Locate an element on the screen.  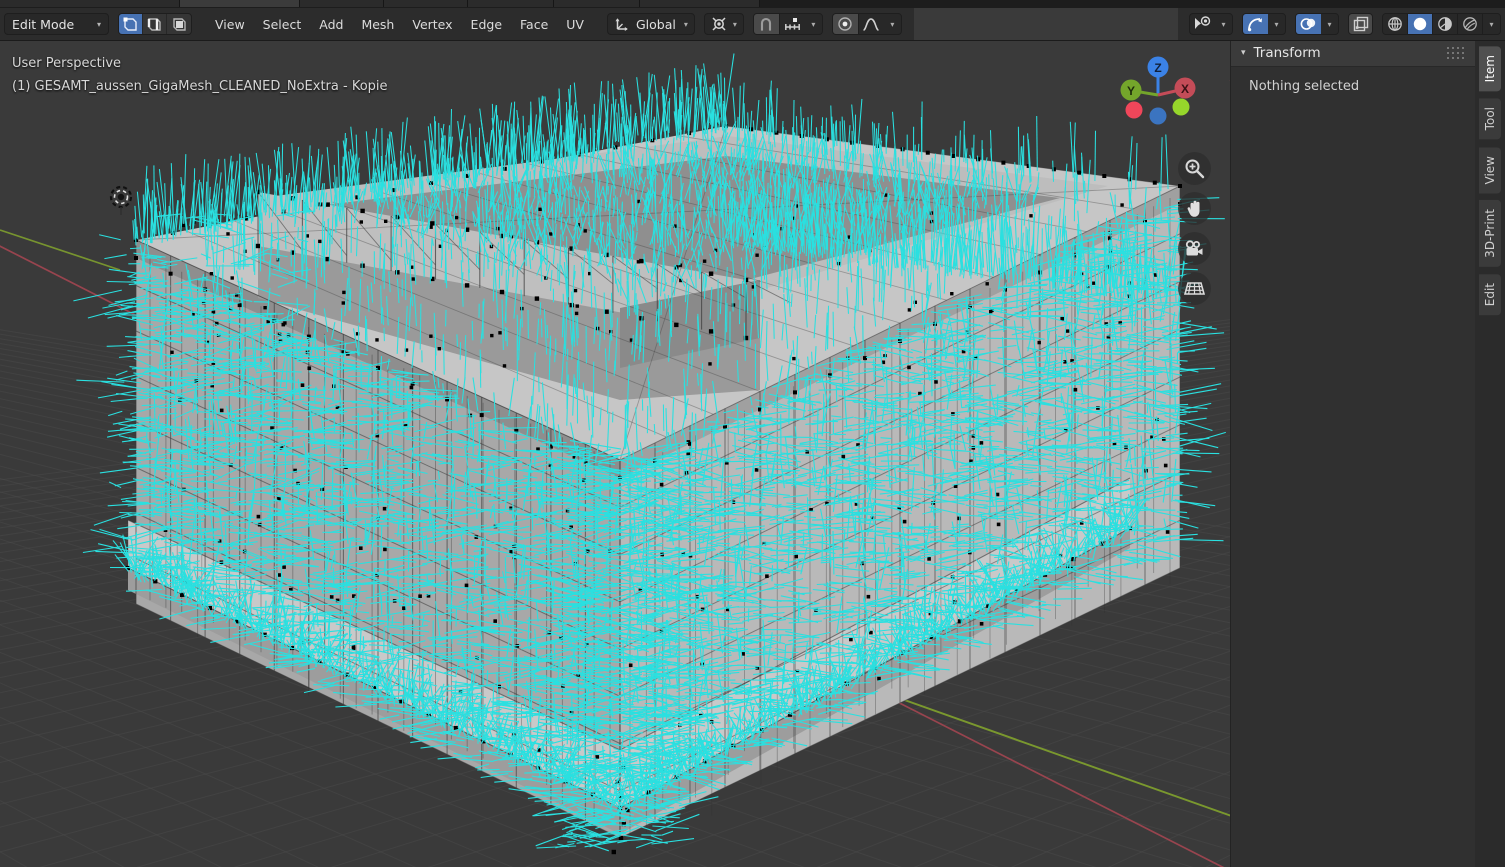
show-gizmo-toggle is located at coordinates (1255, 24).